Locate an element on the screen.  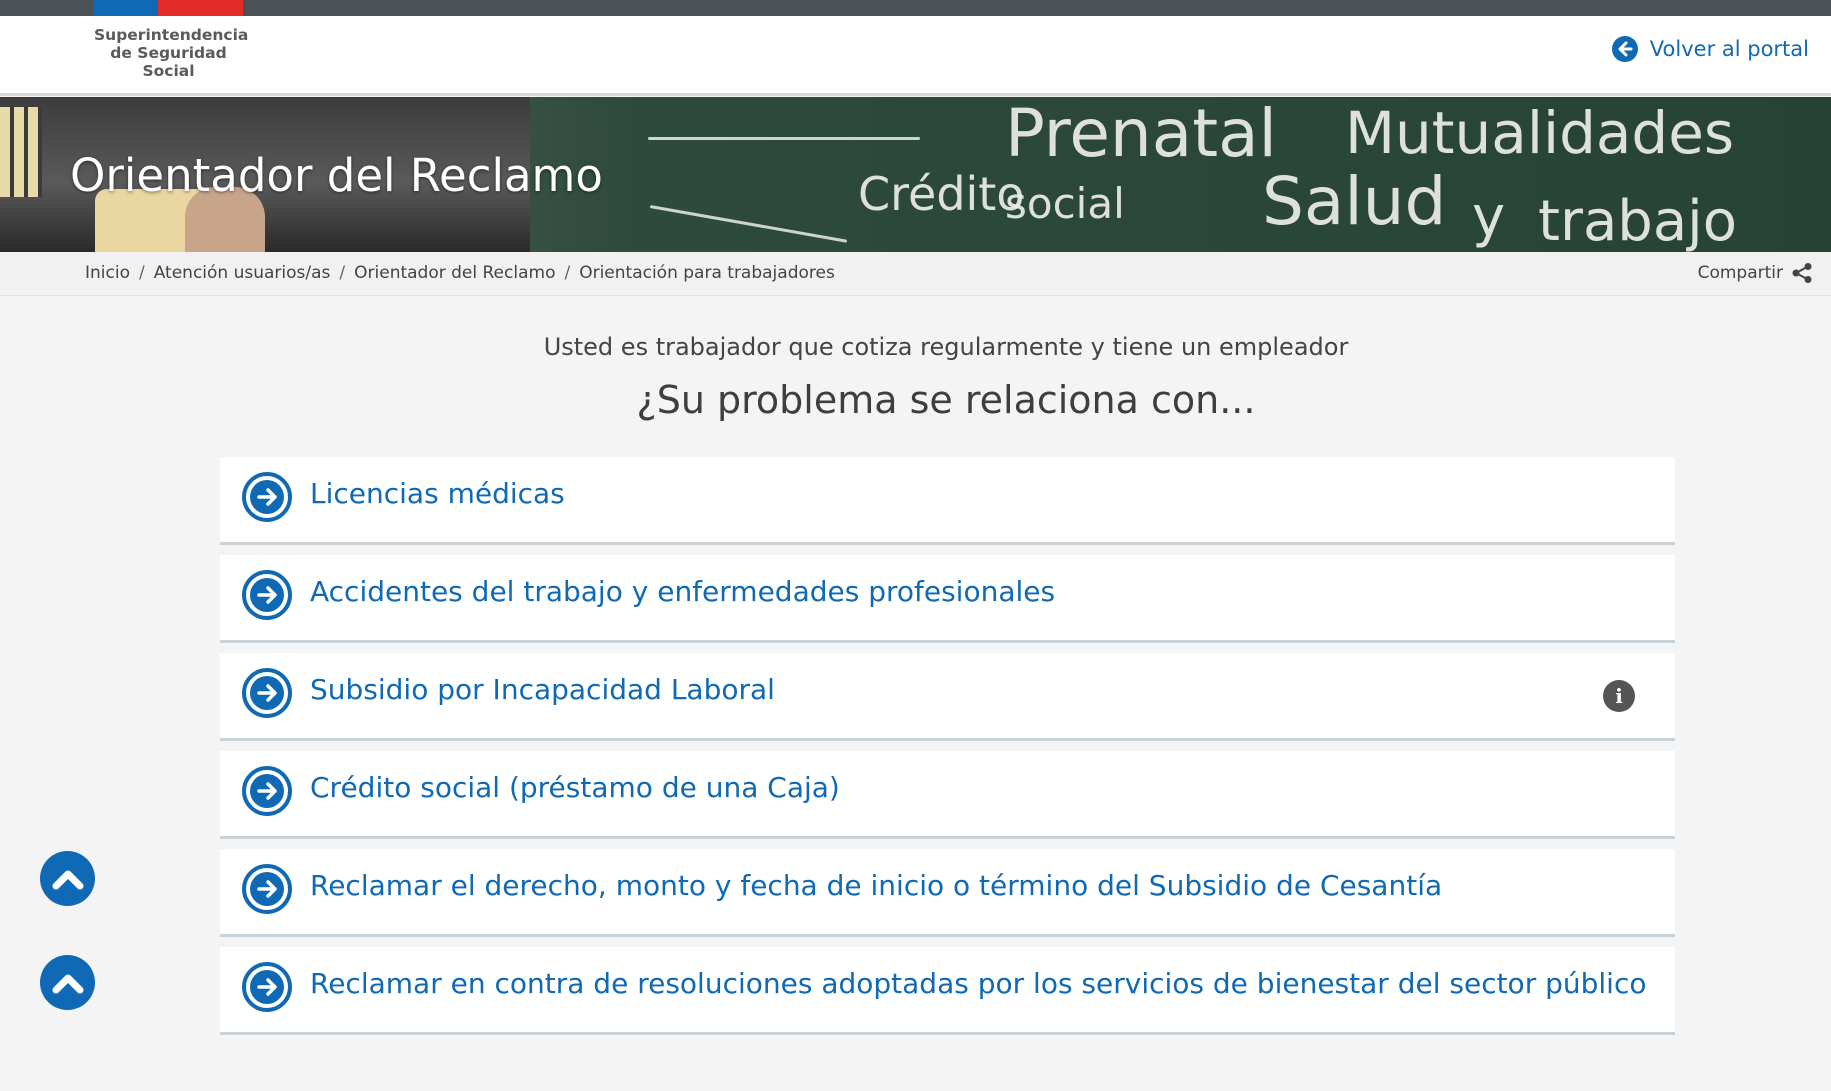
share-icon is located at coordinates (1802, 273).